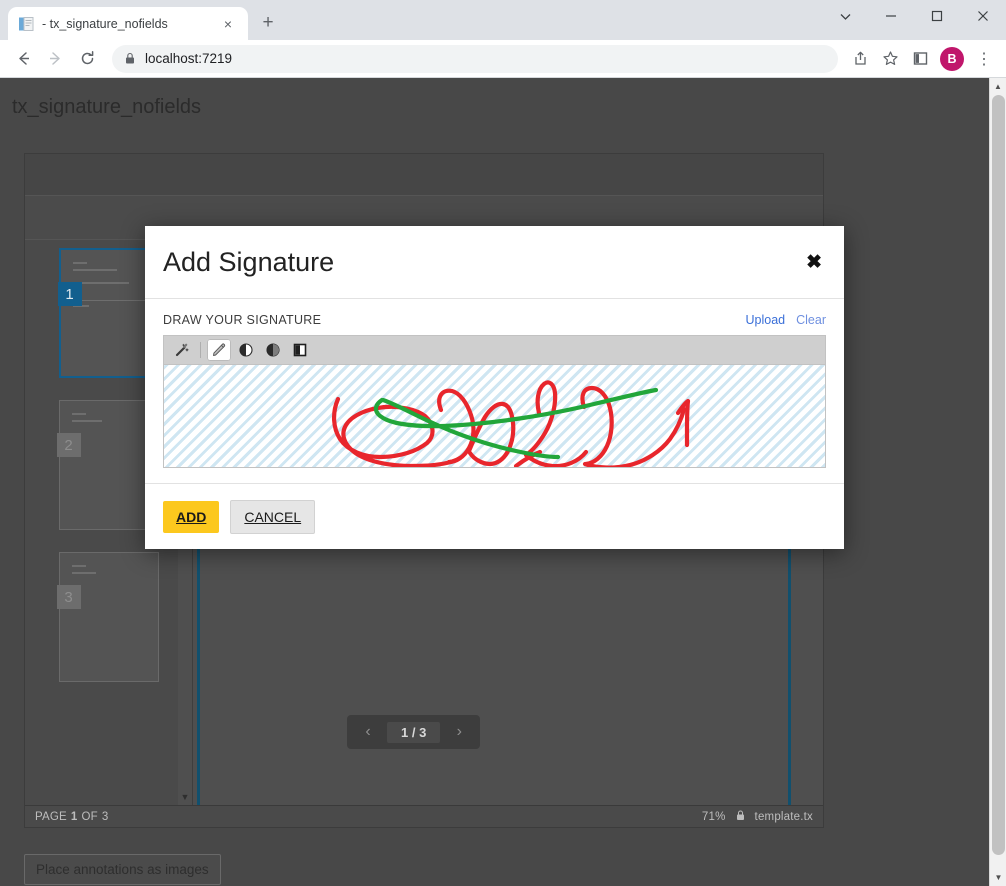  What do you see at coordinates (69, 294) in the screenshot?
I see `page-thumbnail-number: 1` at bounding box center [69, 294].